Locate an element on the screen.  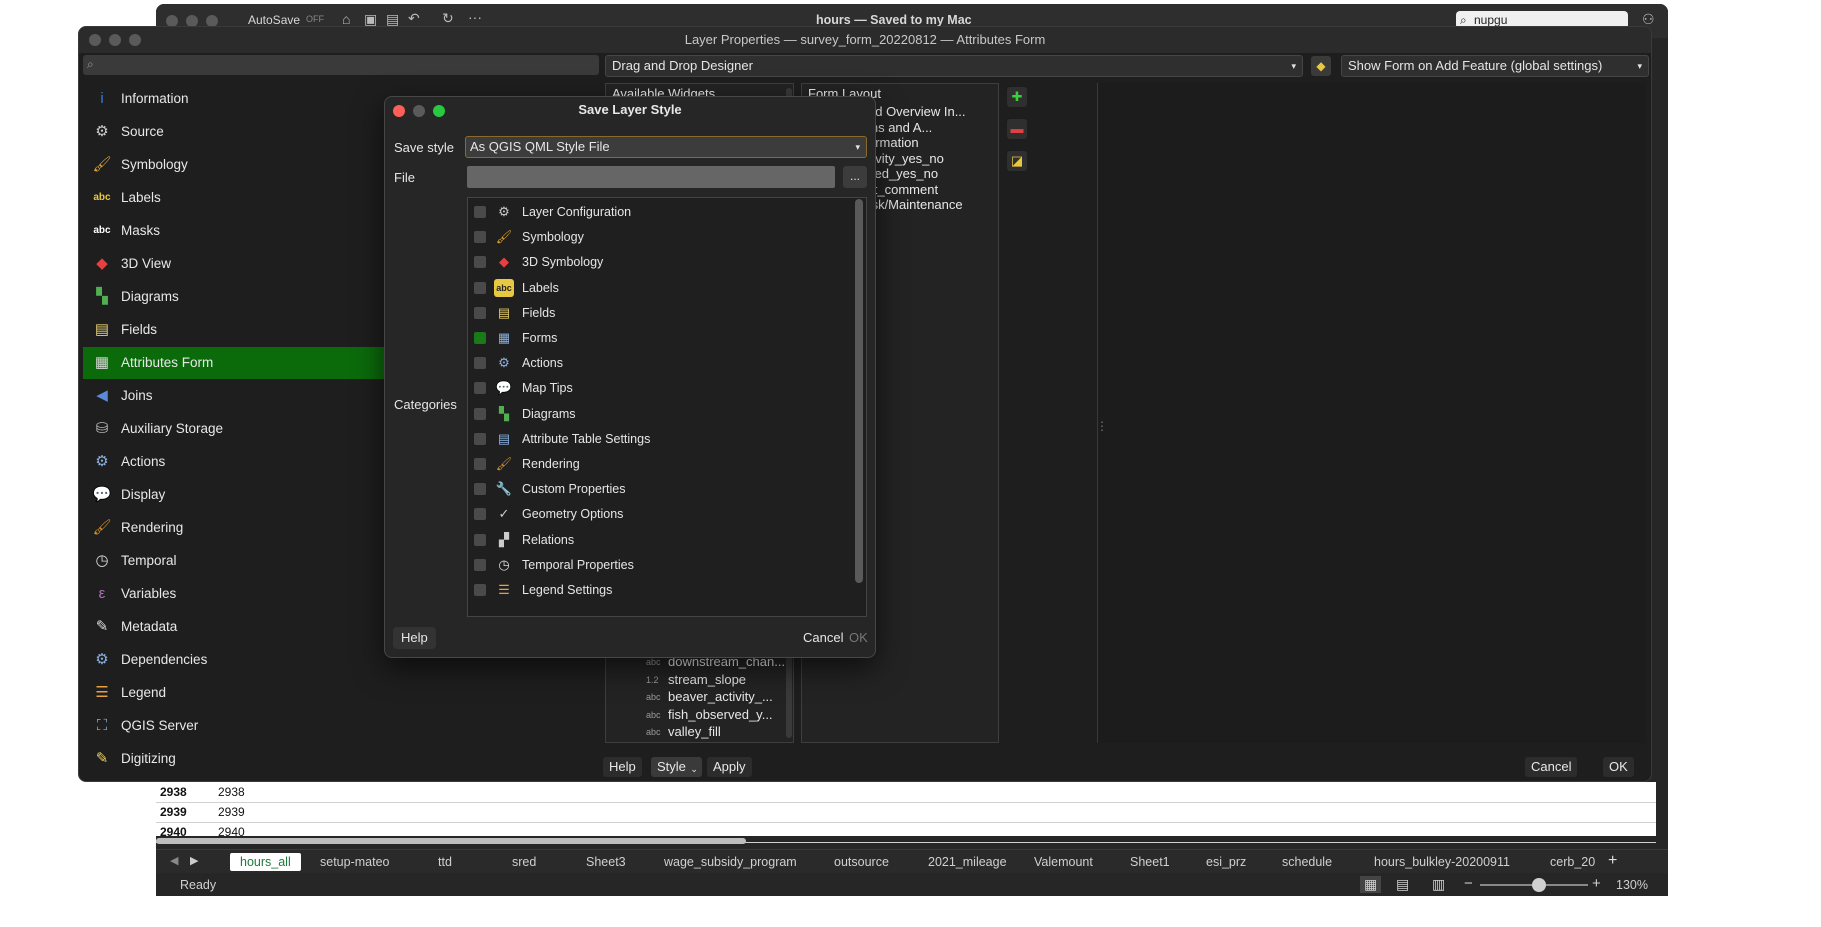
prev-sheet-icon: ◀ is located at coordinates (174, 860).